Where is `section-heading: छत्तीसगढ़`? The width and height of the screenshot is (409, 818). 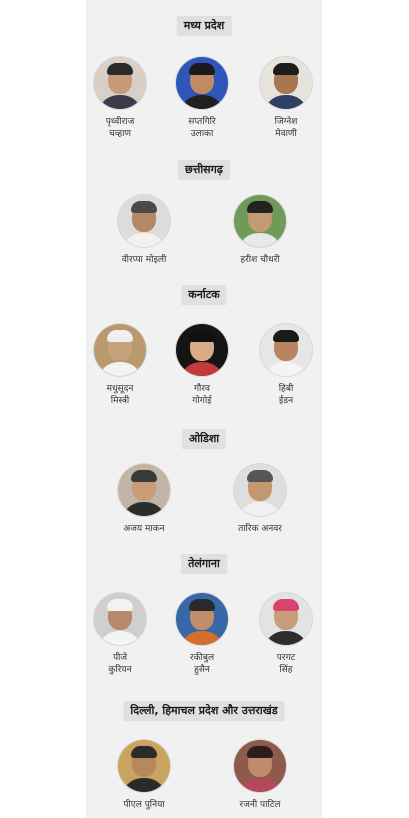
section-heading: छत्तीसगढ़ is located at coordinates (204, 170).